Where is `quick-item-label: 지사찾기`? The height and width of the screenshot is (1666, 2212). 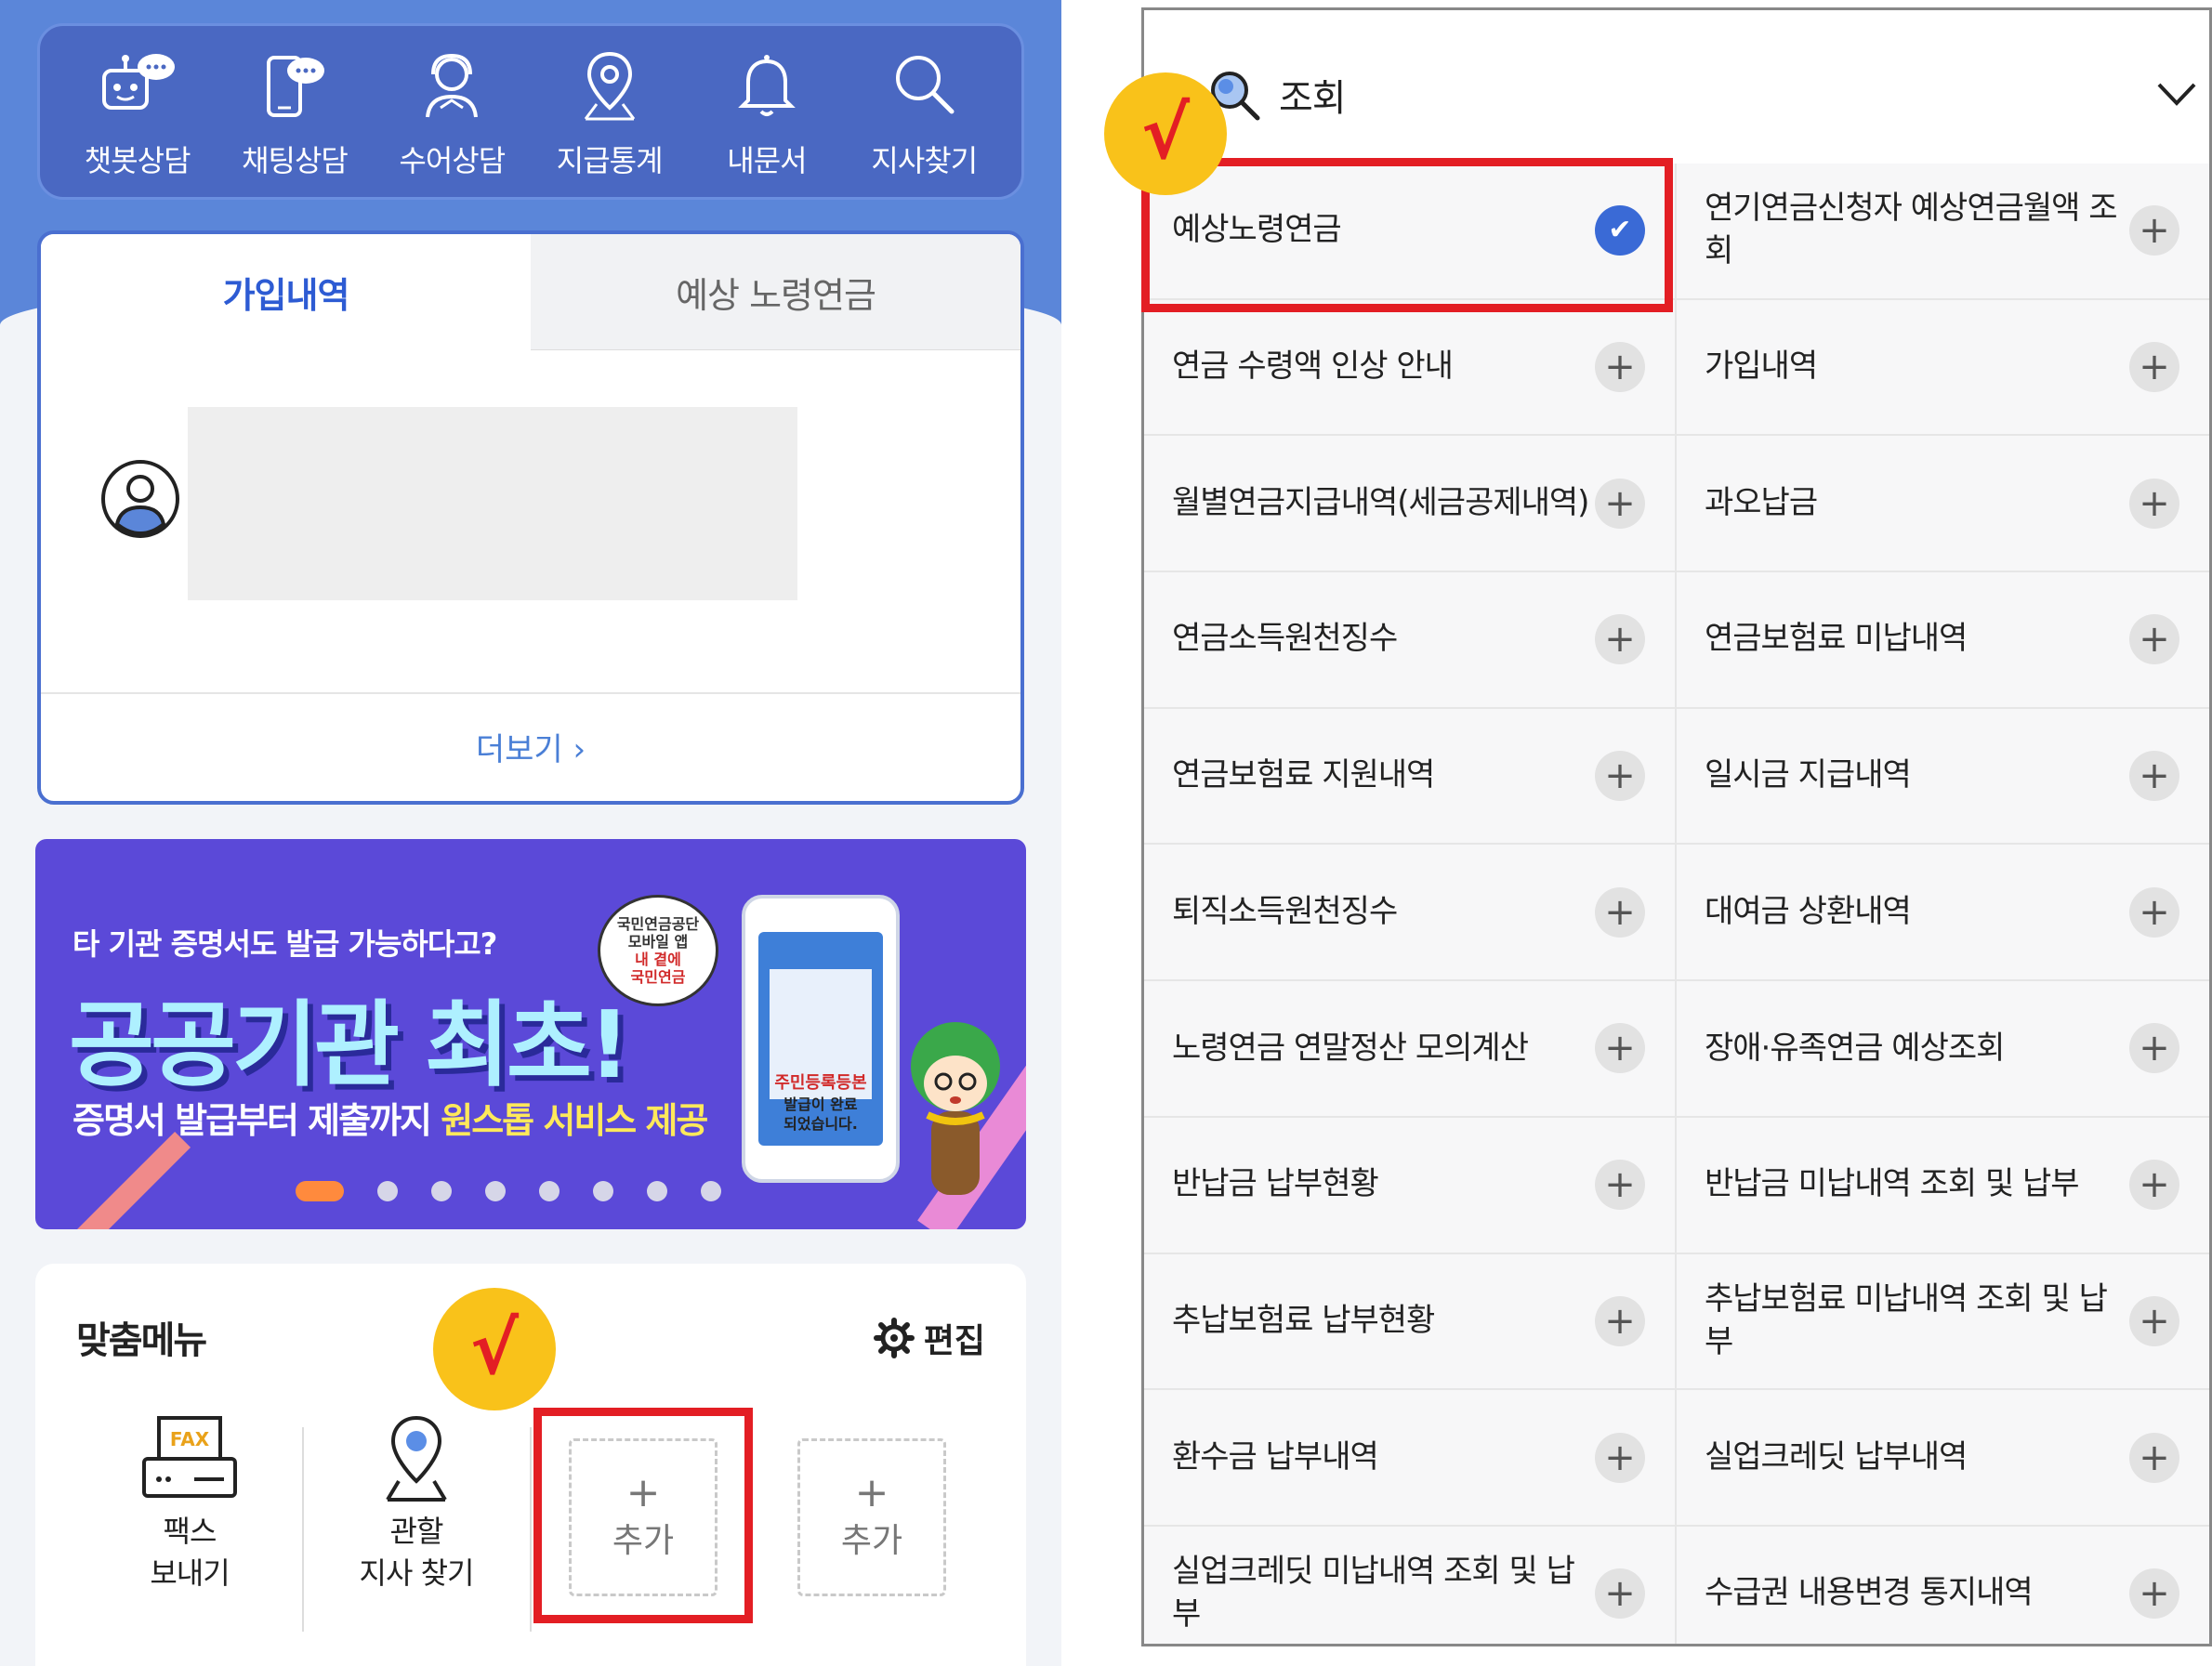
quick-item-label: 지사찾기 is located at coordinates (924, 160).